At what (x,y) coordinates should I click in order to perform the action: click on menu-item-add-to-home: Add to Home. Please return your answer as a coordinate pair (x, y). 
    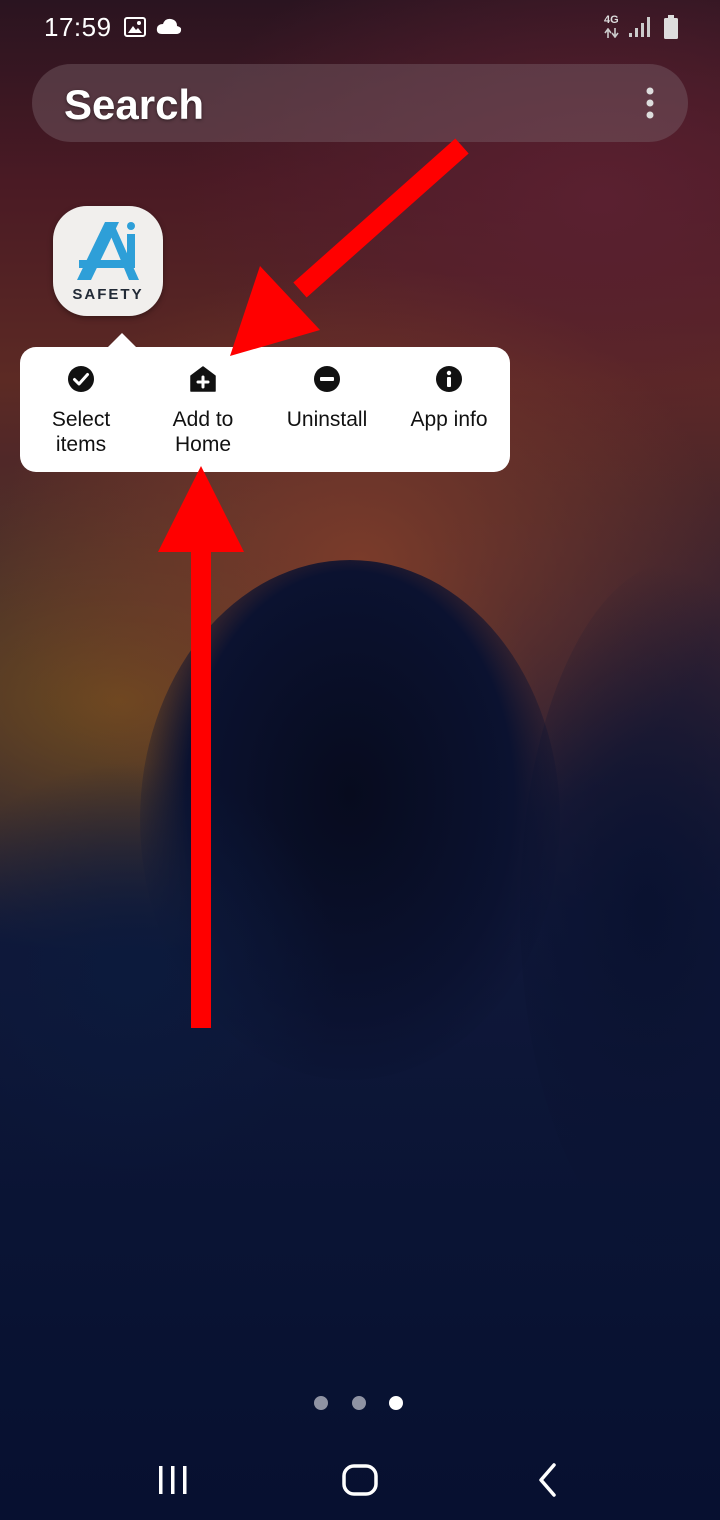
    Looking at the image, I should click on (203, 409).